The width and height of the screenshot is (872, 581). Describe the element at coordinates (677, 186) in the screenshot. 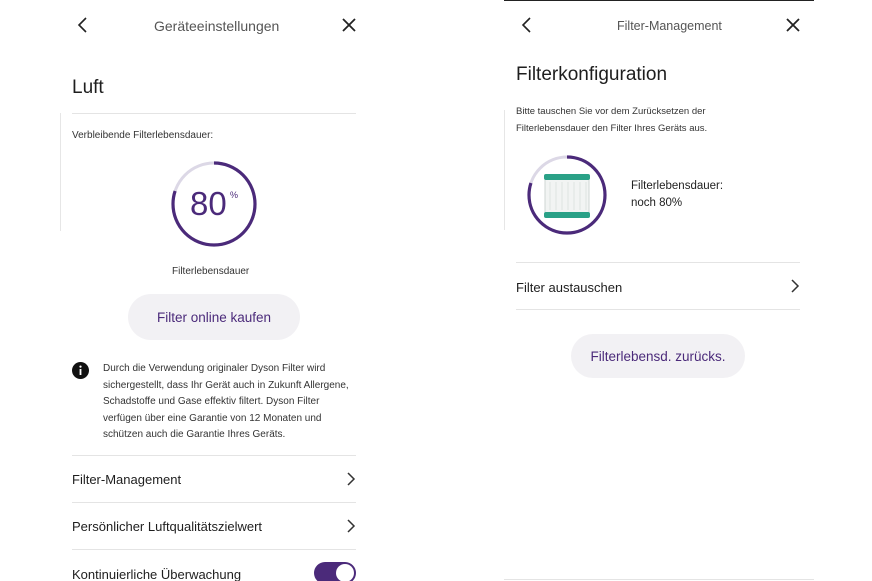

I see `filter-life-label: Filterlebensdauer:` at that location.